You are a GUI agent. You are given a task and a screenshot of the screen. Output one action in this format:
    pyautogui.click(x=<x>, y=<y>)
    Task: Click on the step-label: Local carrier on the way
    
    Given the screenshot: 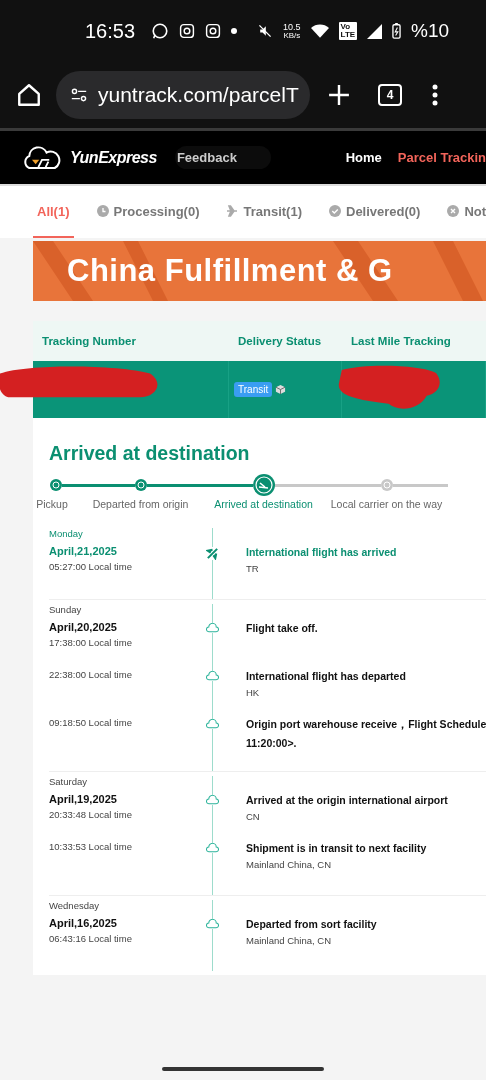 What is the action you would take?
    pyautogui.click(x=386, y=504)
    